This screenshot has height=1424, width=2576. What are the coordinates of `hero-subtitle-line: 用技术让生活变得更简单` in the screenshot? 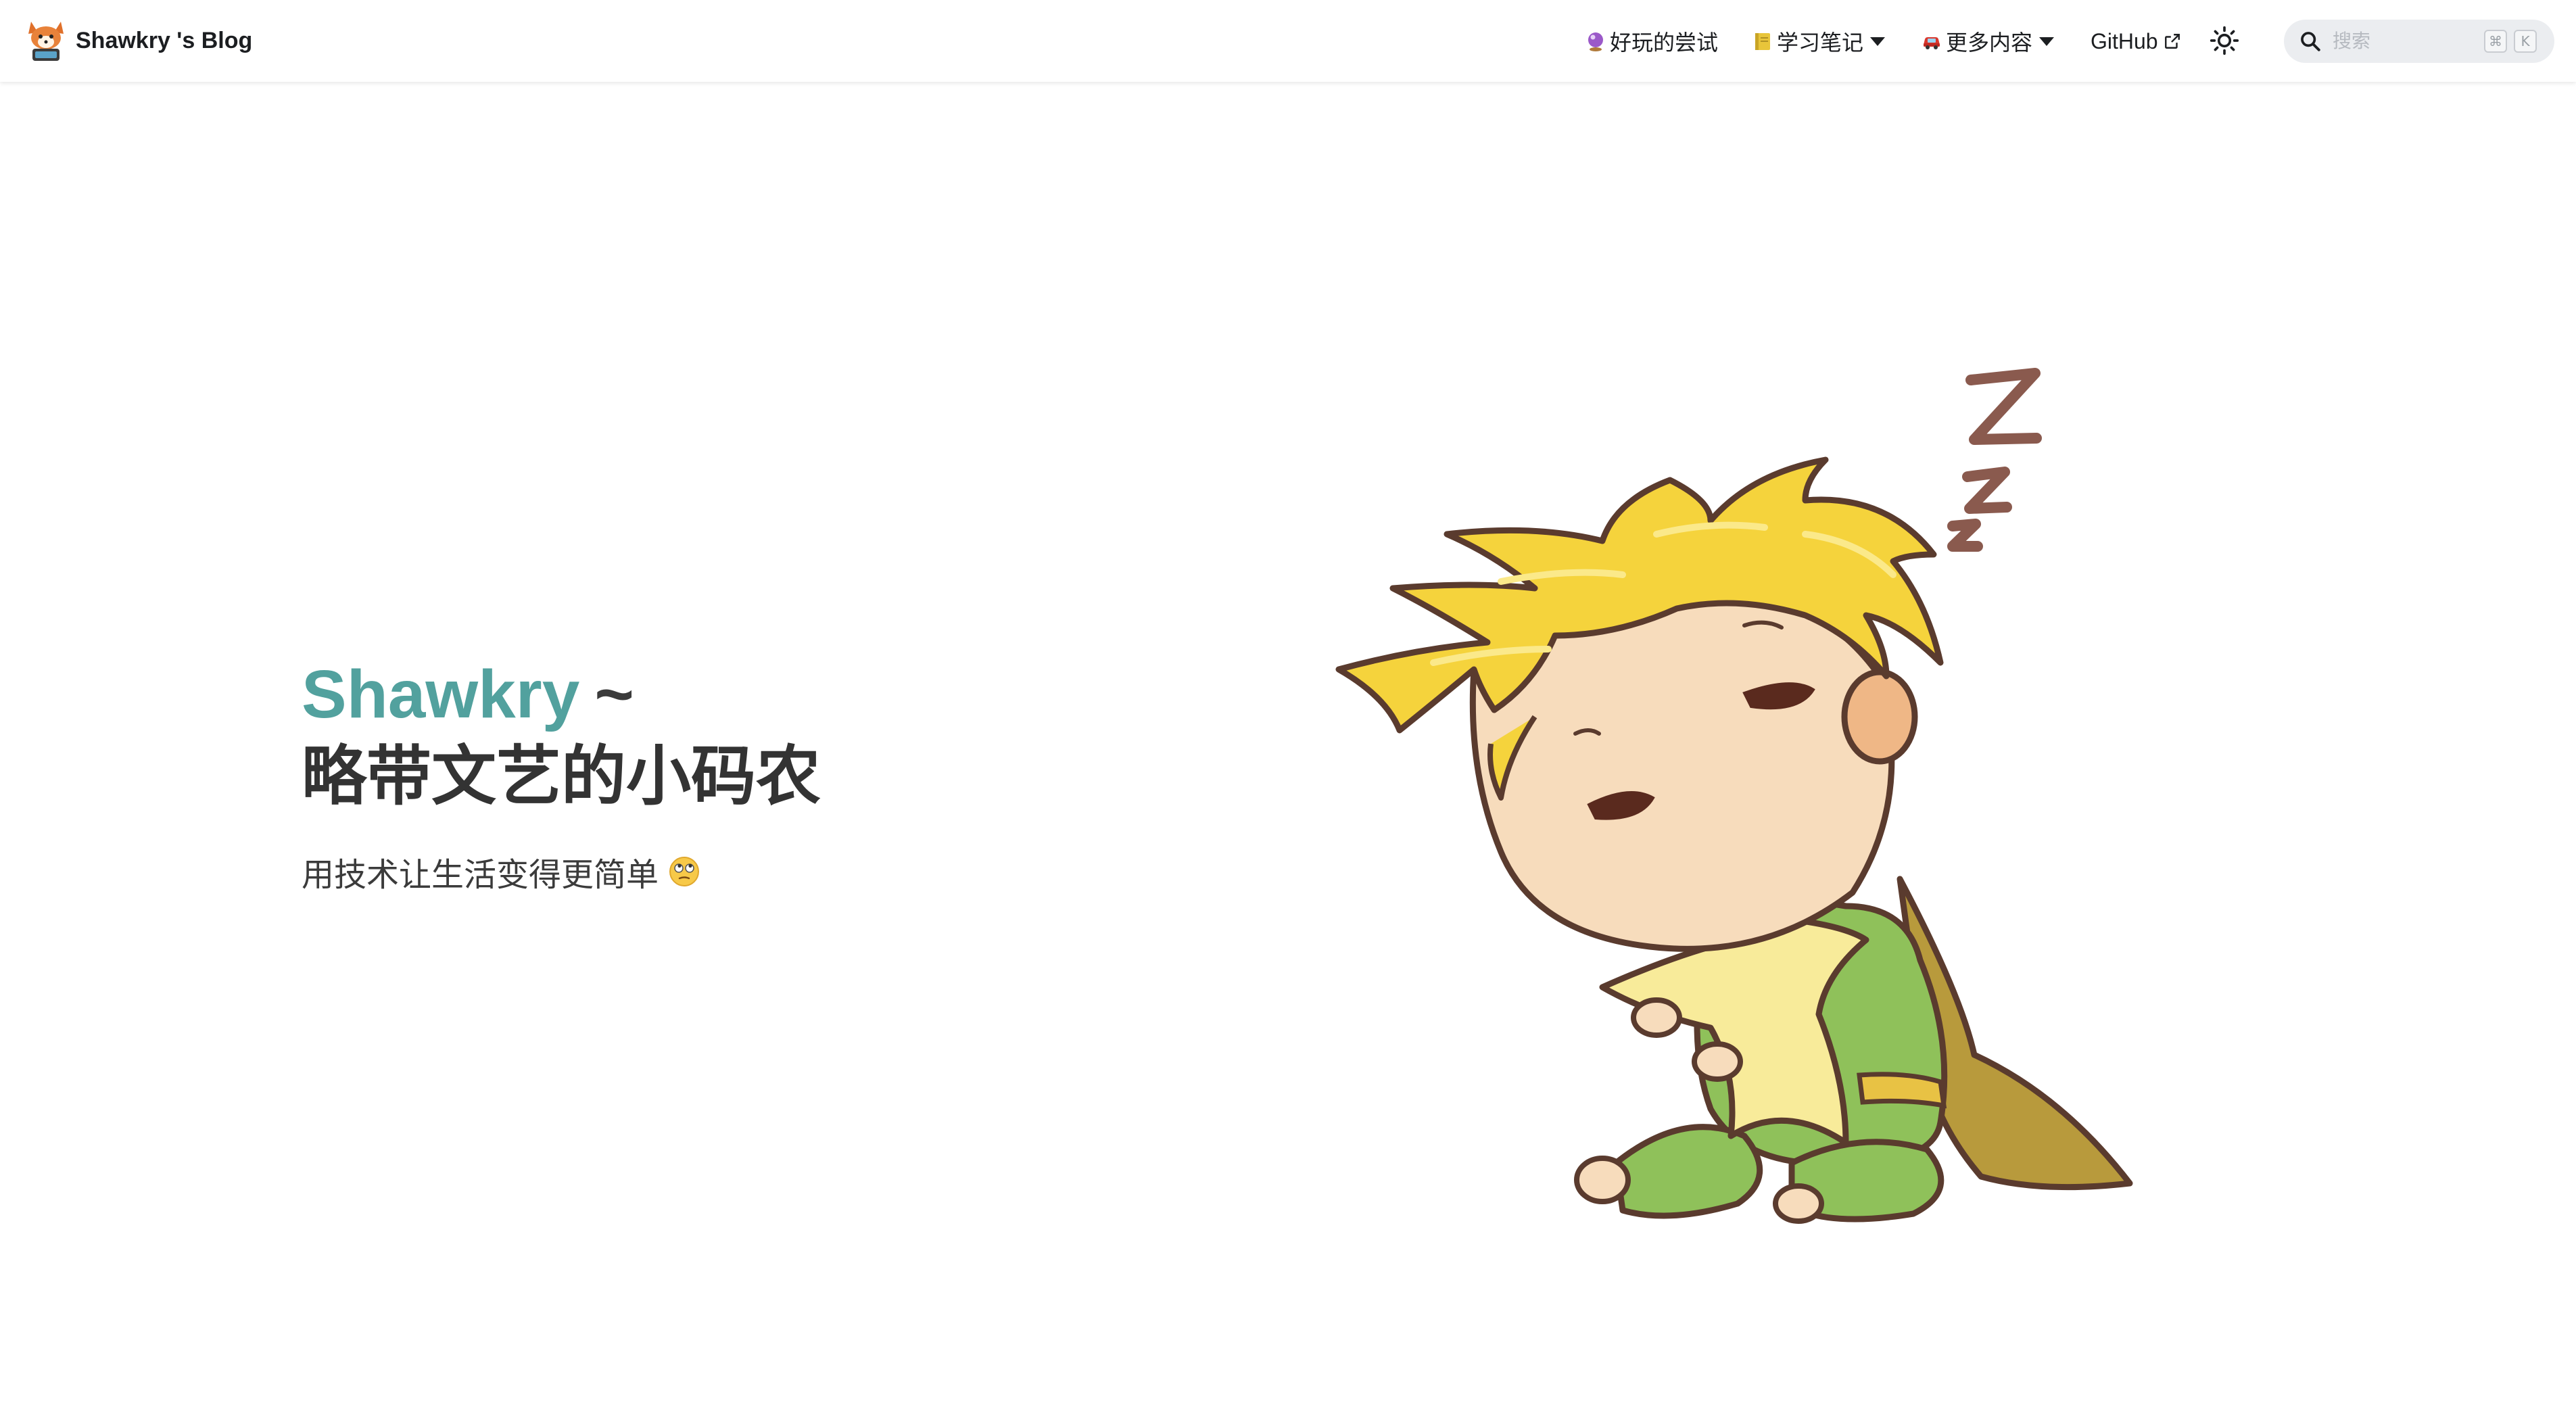 It's located at (741, 871).